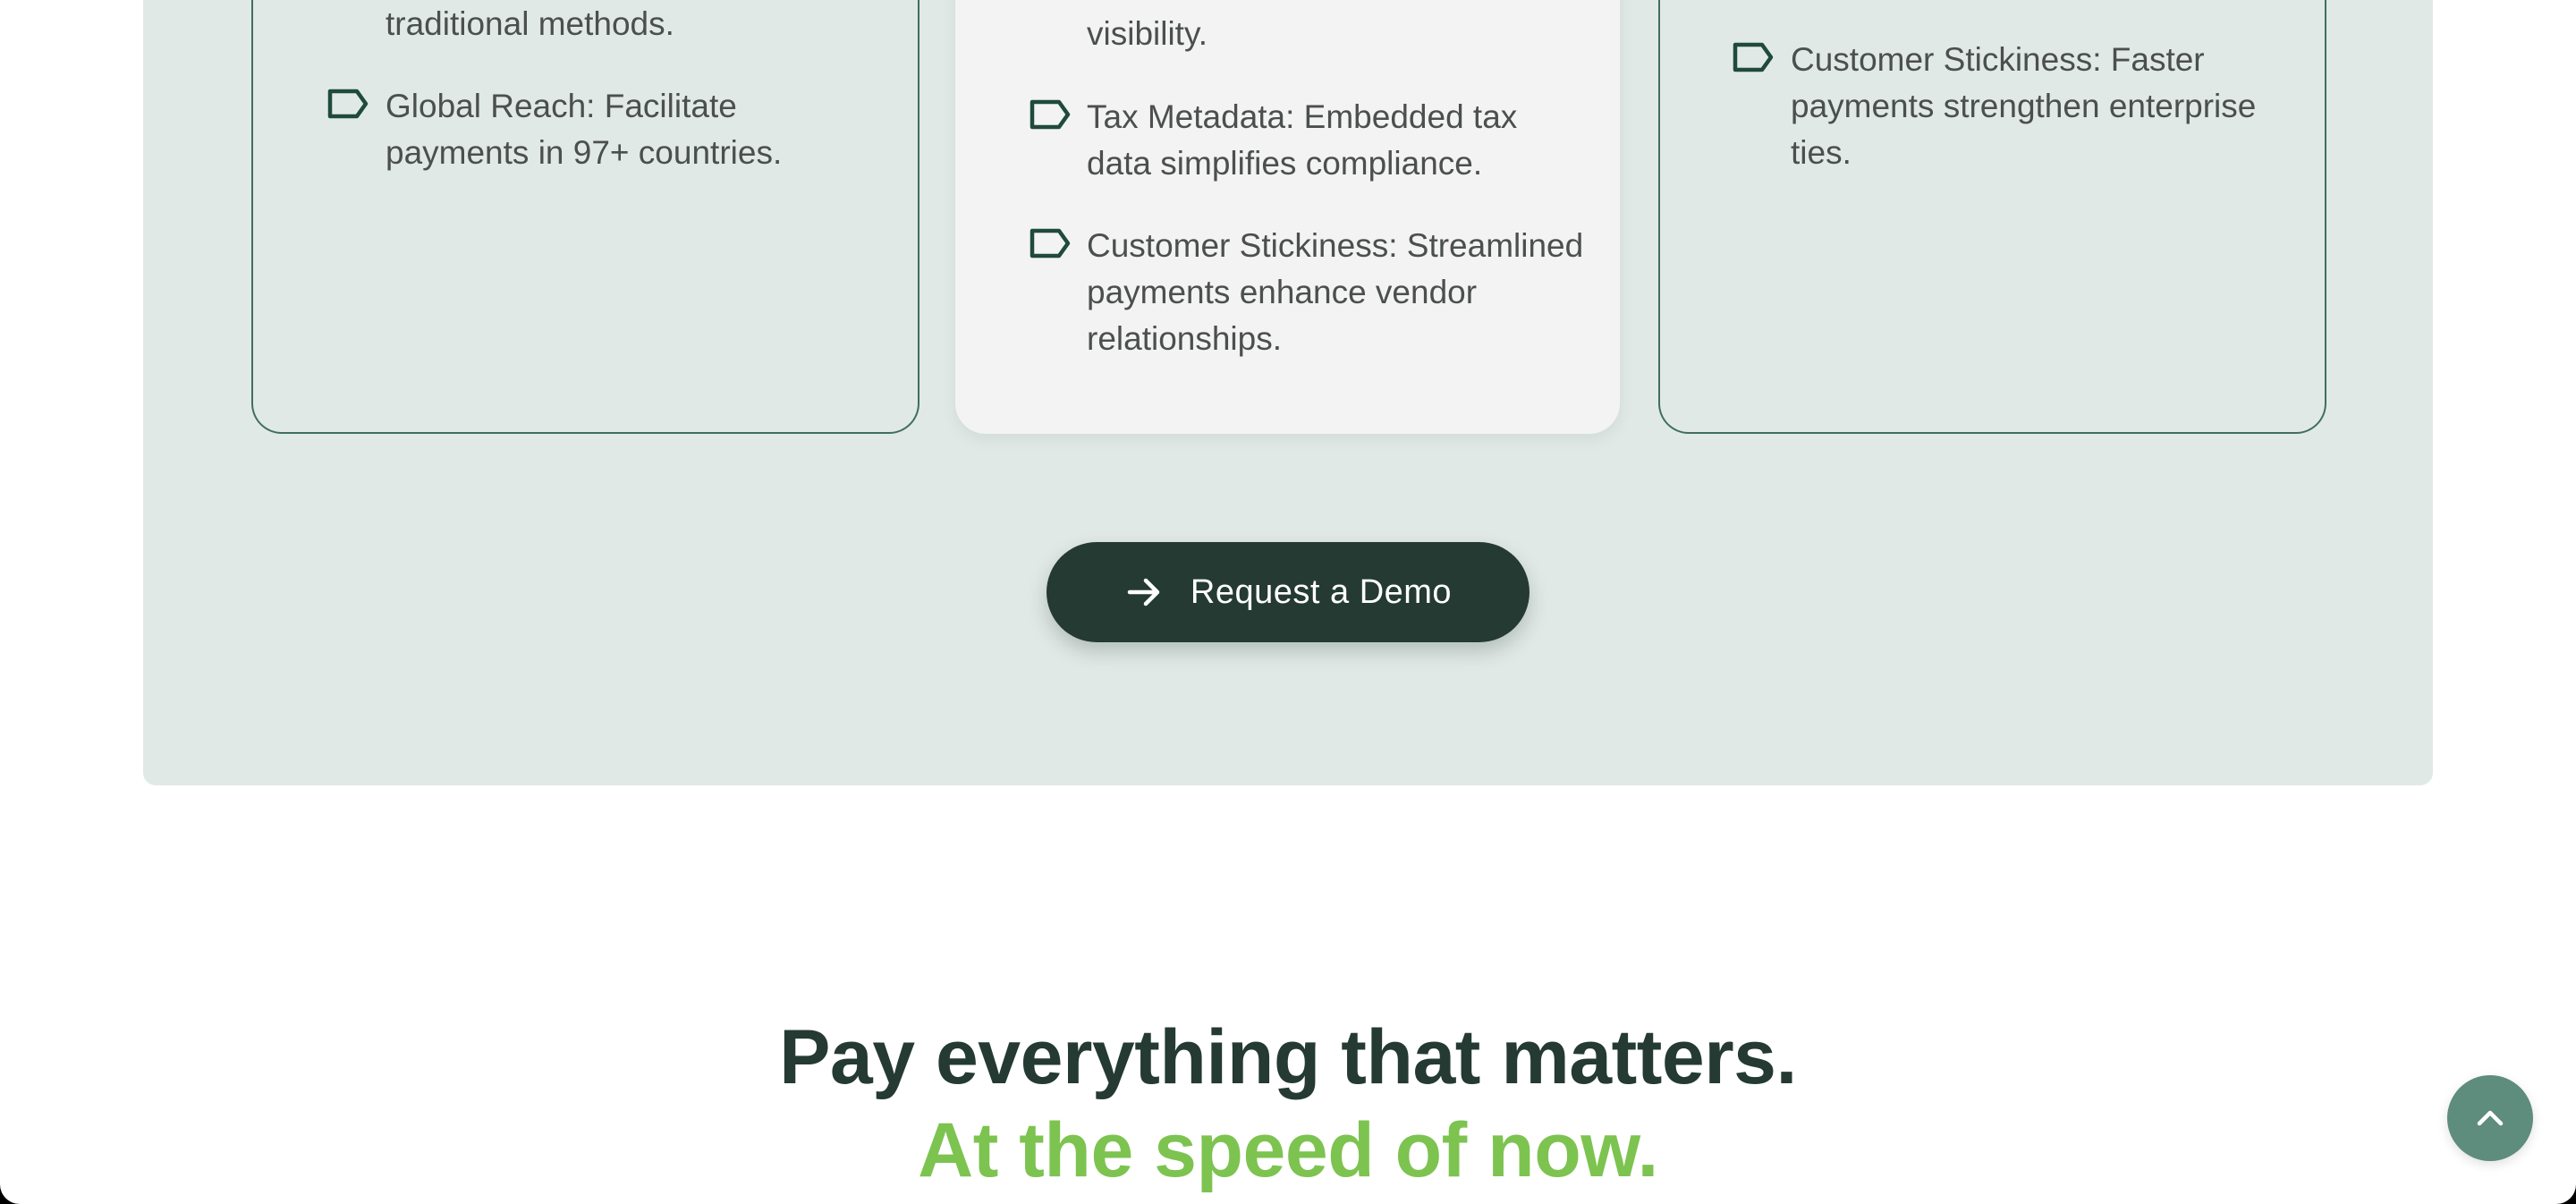 The image size is (2576, 1204). What do you see at coordinates (1288, 1150) in the screenshot?
I see `headline-secondary: At the speed of now.` at bounding box center [1288, 1150].